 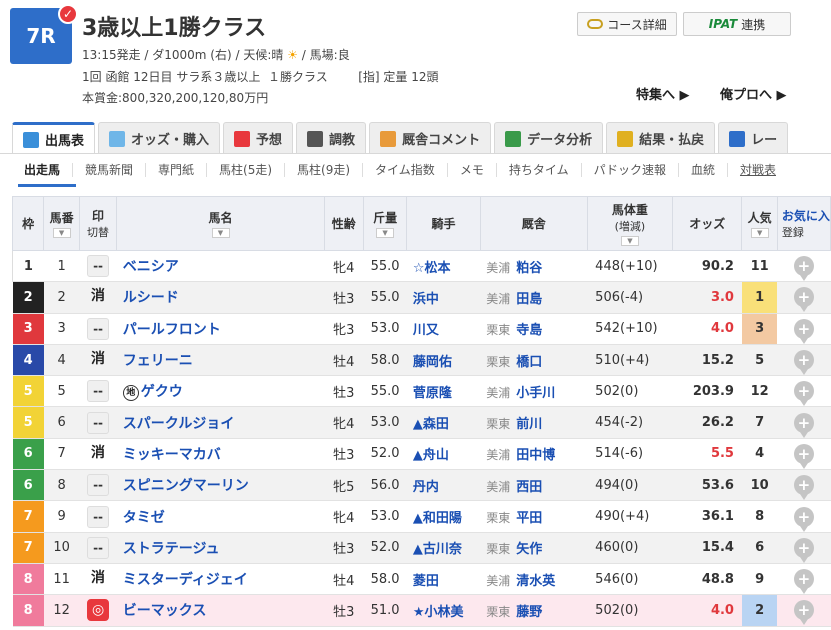 I want to click on horse-name-link: ルシード, so click(x=151, y=298).